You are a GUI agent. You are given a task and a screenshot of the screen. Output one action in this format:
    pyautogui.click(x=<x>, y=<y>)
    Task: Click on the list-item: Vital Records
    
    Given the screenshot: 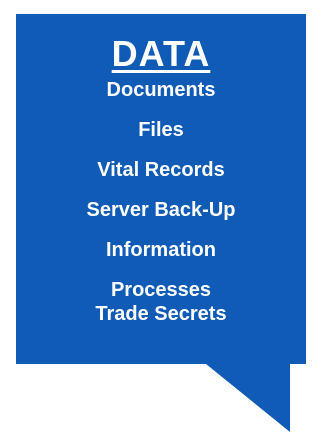 What is the action you would take?
    pyautogui.click(x=161, y=170)
    